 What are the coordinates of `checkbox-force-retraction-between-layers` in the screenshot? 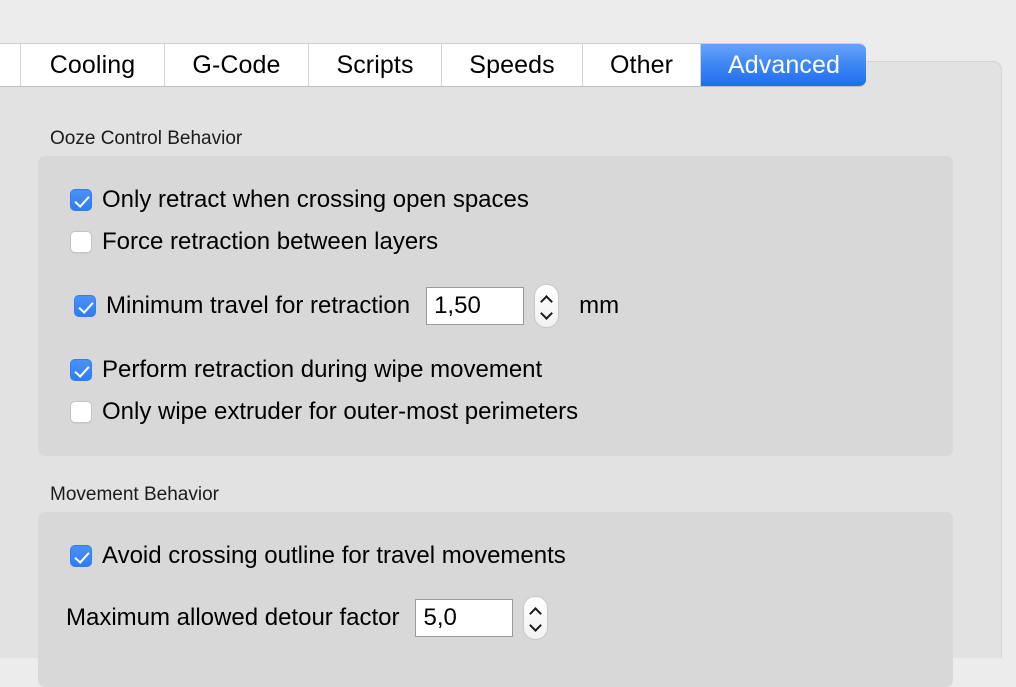 It's located at (81, 242).